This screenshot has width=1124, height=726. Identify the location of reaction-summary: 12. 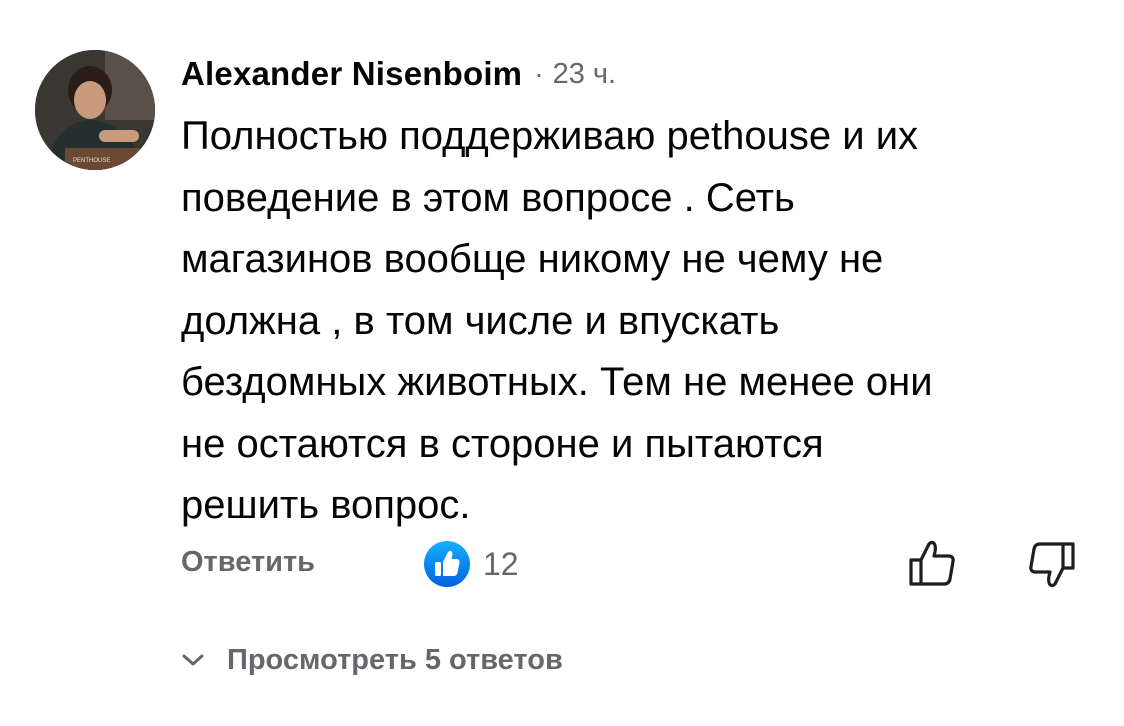
(471, 564).